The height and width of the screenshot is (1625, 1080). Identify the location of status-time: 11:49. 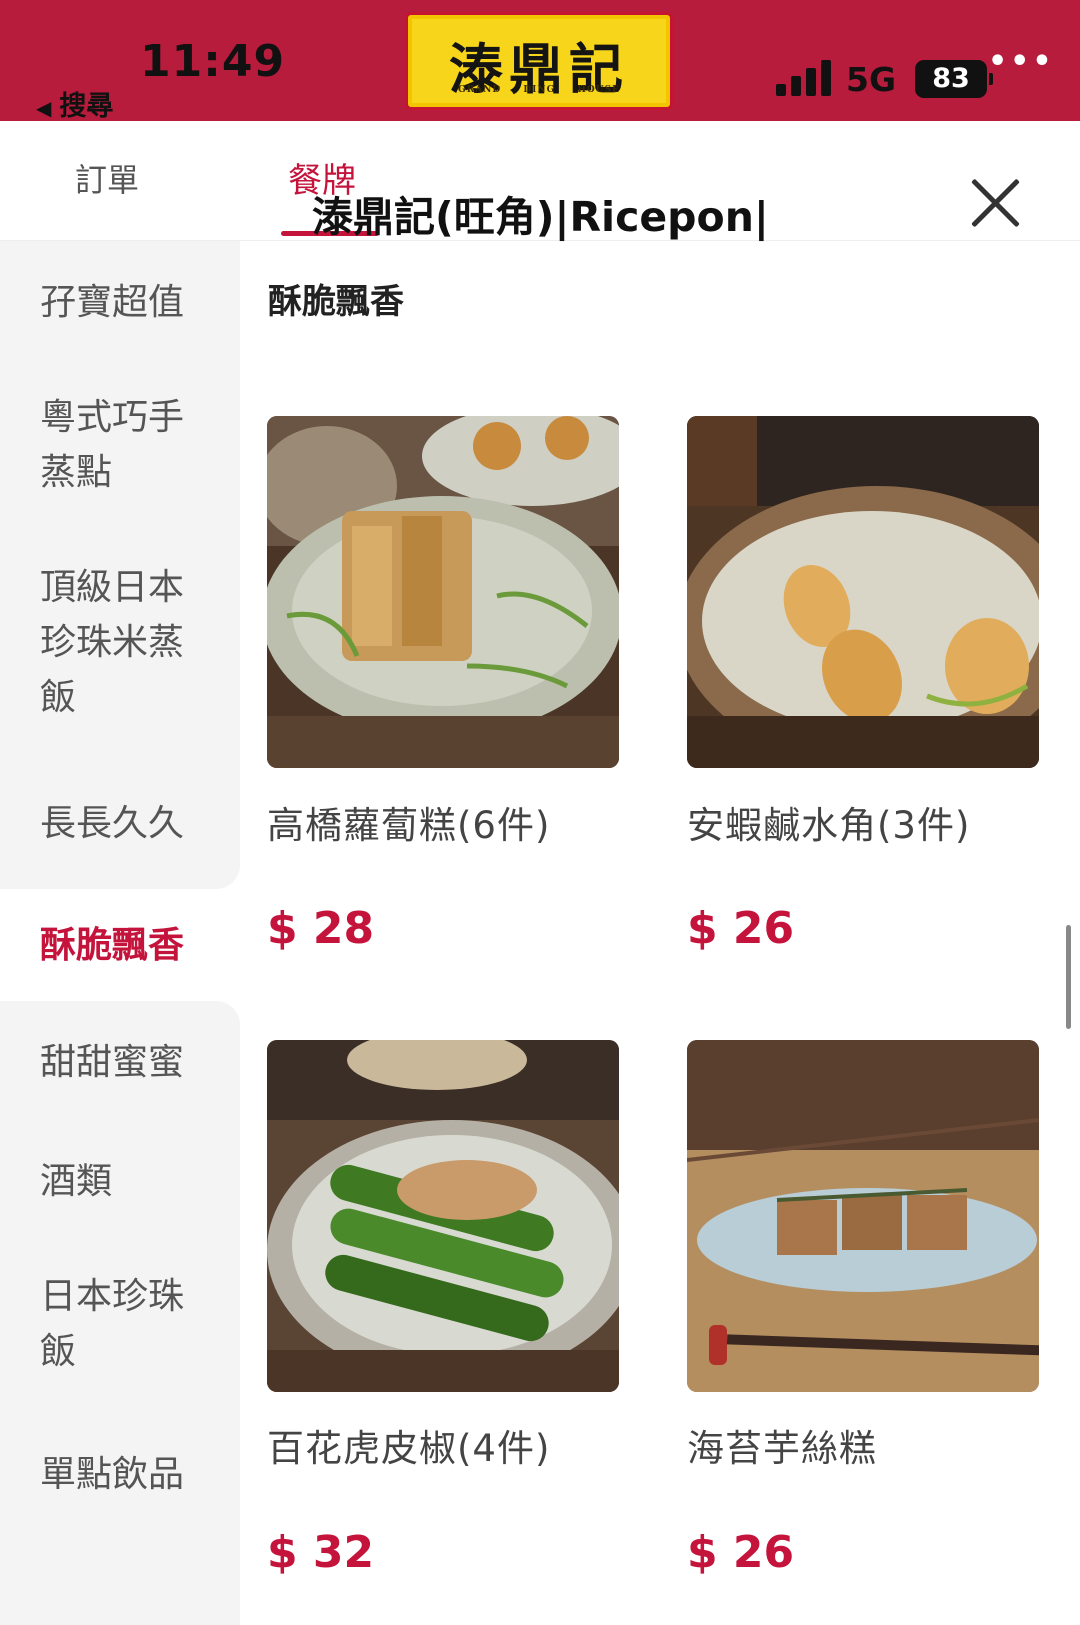
(213, 61).